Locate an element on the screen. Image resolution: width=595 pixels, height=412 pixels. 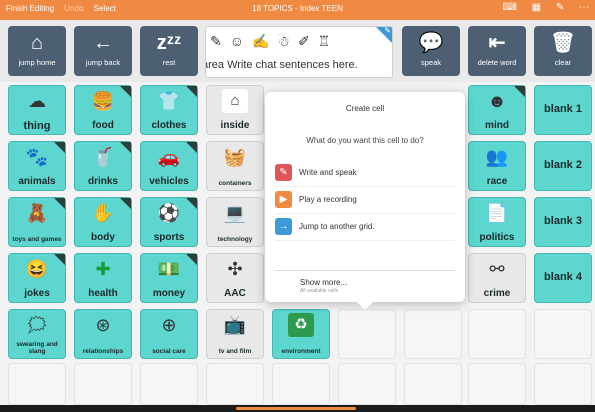
cell-race: 👥 race is located at coordinates (497, 166).